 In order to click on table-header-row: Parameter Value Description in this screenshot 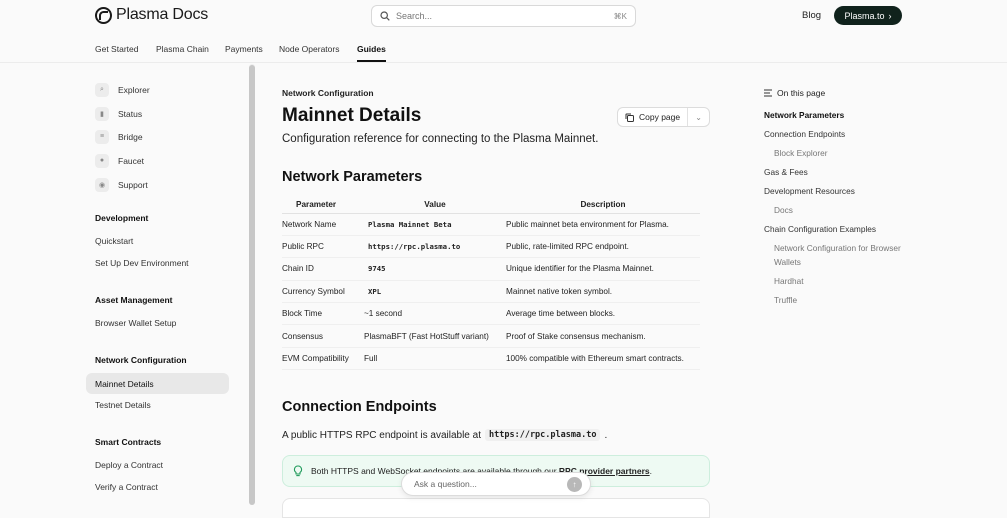, I will do `click(491, 205)`.